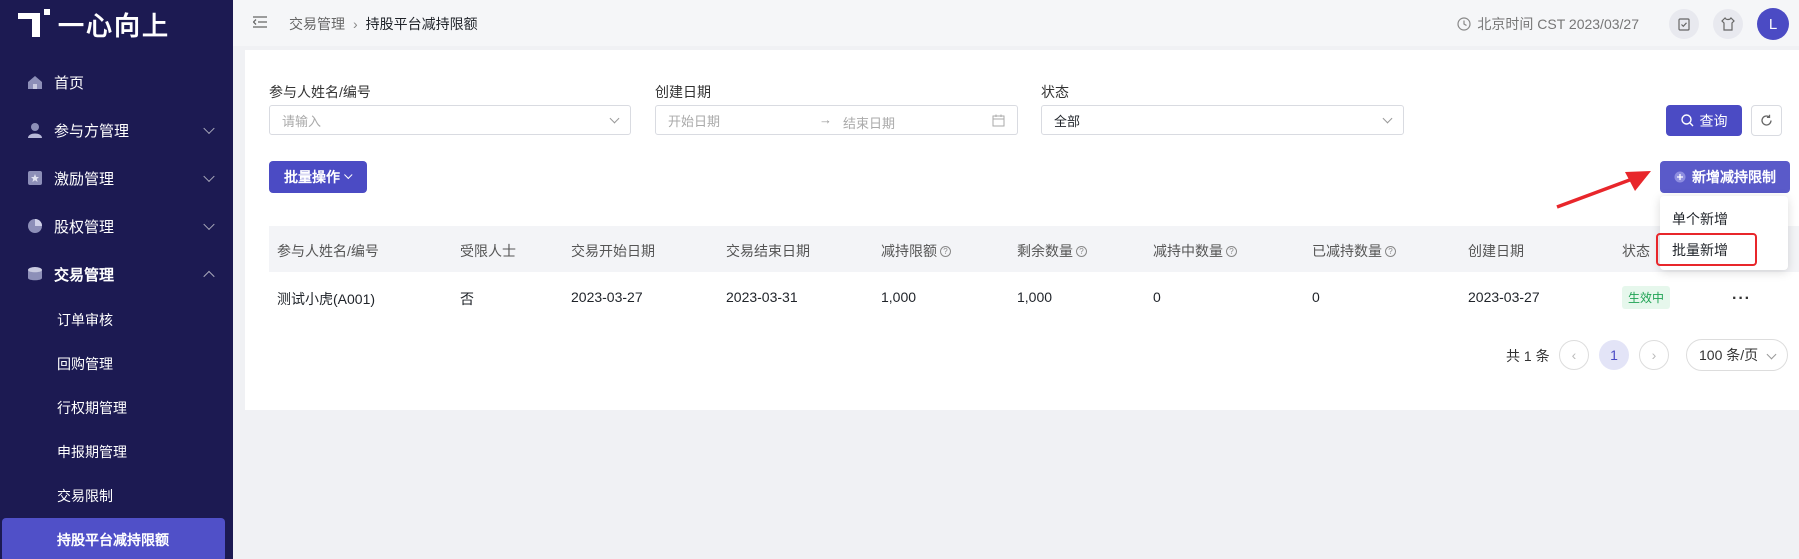 The width and height of the screenshot is (1799, 559). What do you see at coordinates (116, 82) in the screenshot?
I see `sidebar-item-home: 首页` at bounding box center [116, 82].